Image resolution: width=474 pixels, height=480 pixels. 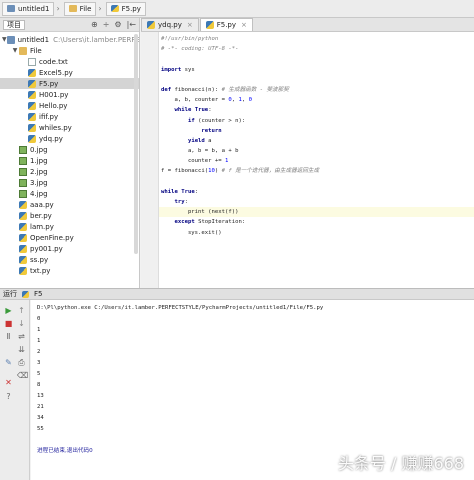 What do you see at coordinates (150, 160) in the screenshot?
I see `editor-gutter` at bounding box center [150, 160].